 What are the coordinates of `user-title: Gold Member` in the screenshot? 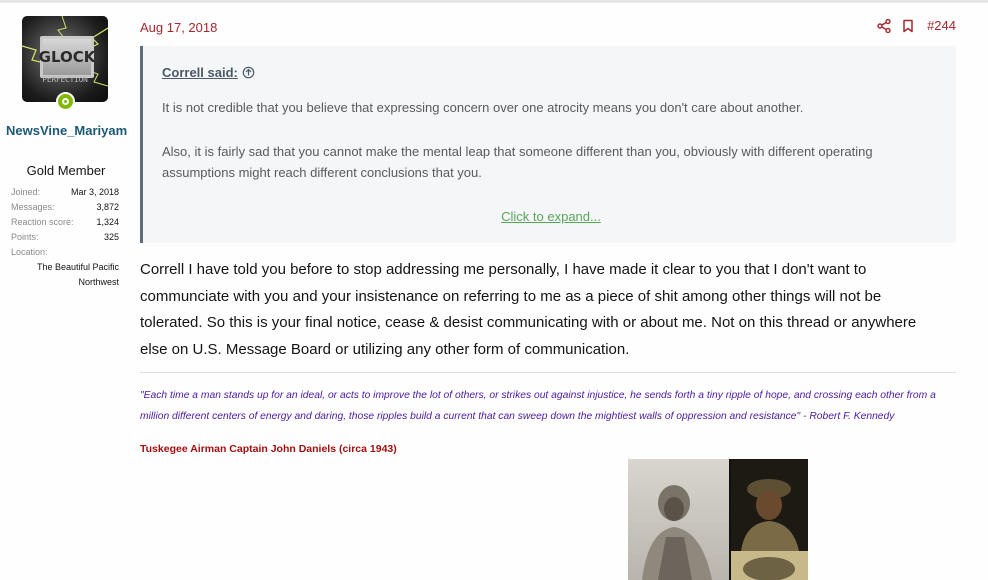 It's located at (66, 170).